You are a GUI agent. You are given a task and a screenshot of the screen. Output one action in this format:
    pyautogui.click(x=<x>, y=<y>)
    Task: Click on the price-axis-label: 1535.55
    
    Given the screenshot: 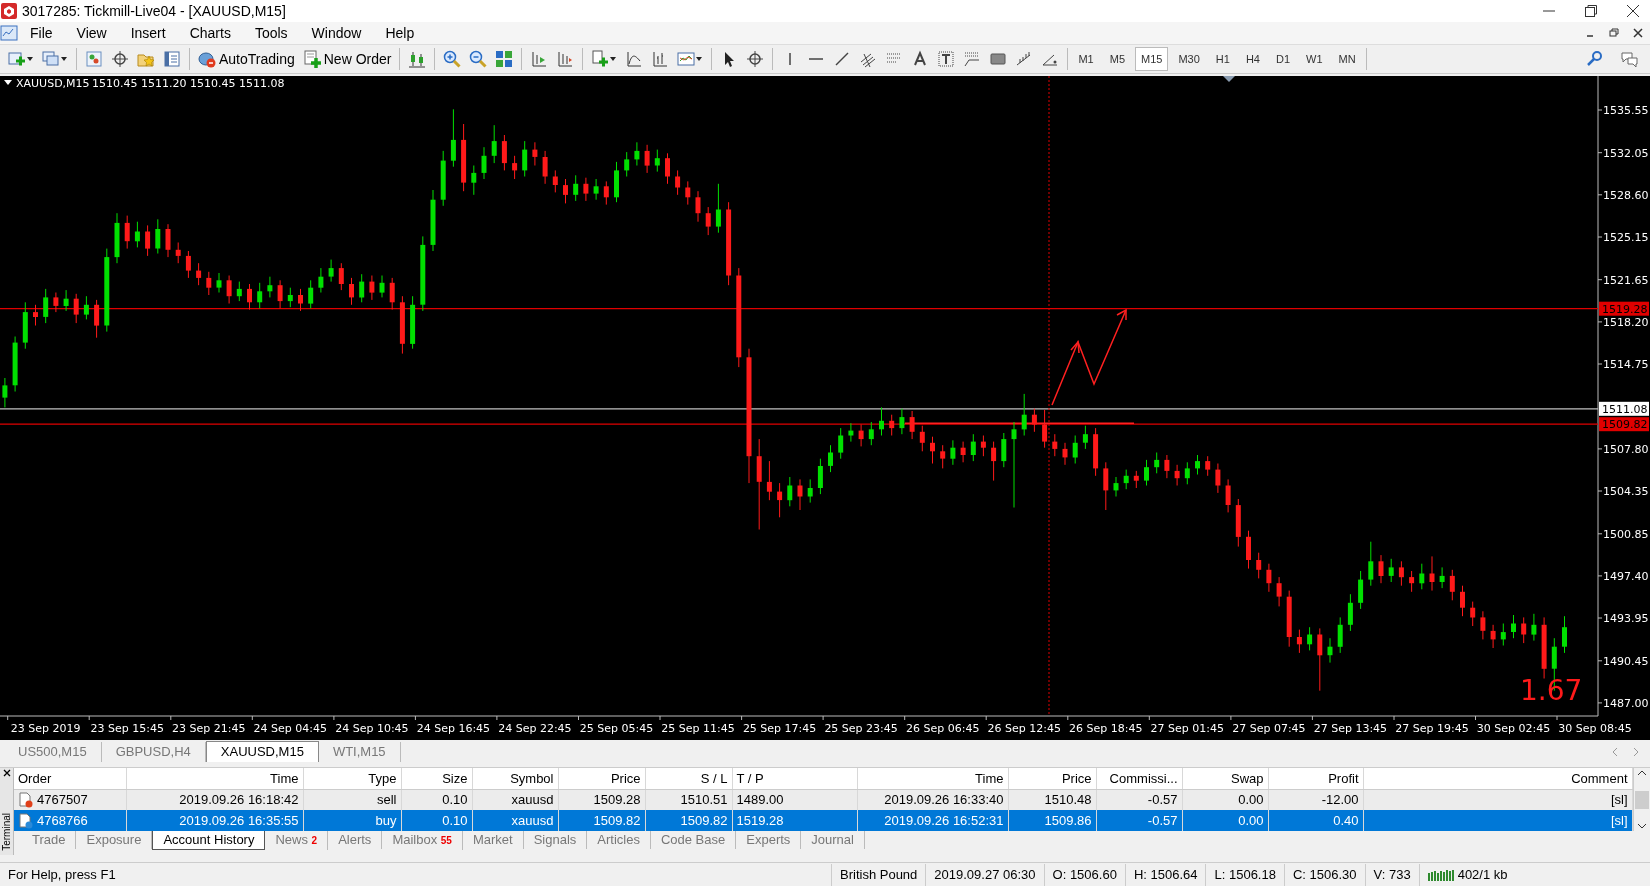 What is the action you would take?
    pyautogui.click(x=1626, y=110)
    